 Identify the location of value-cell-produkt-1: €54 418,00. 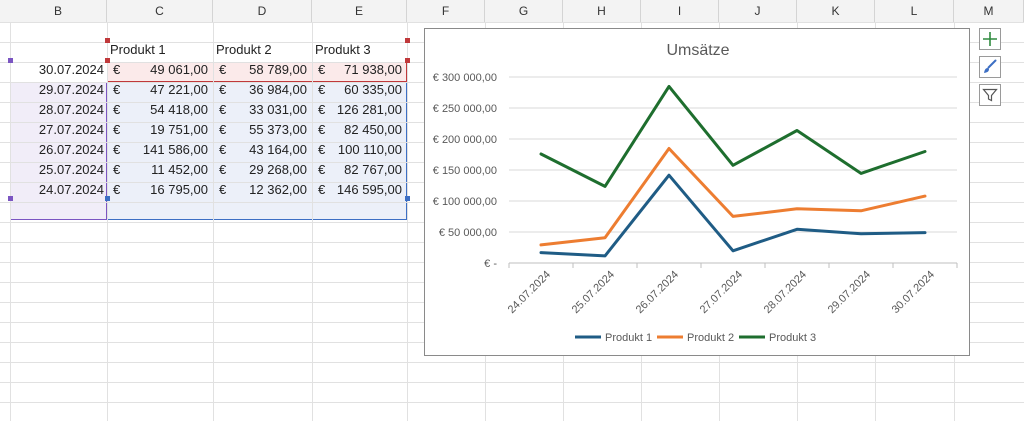
(160, 110).